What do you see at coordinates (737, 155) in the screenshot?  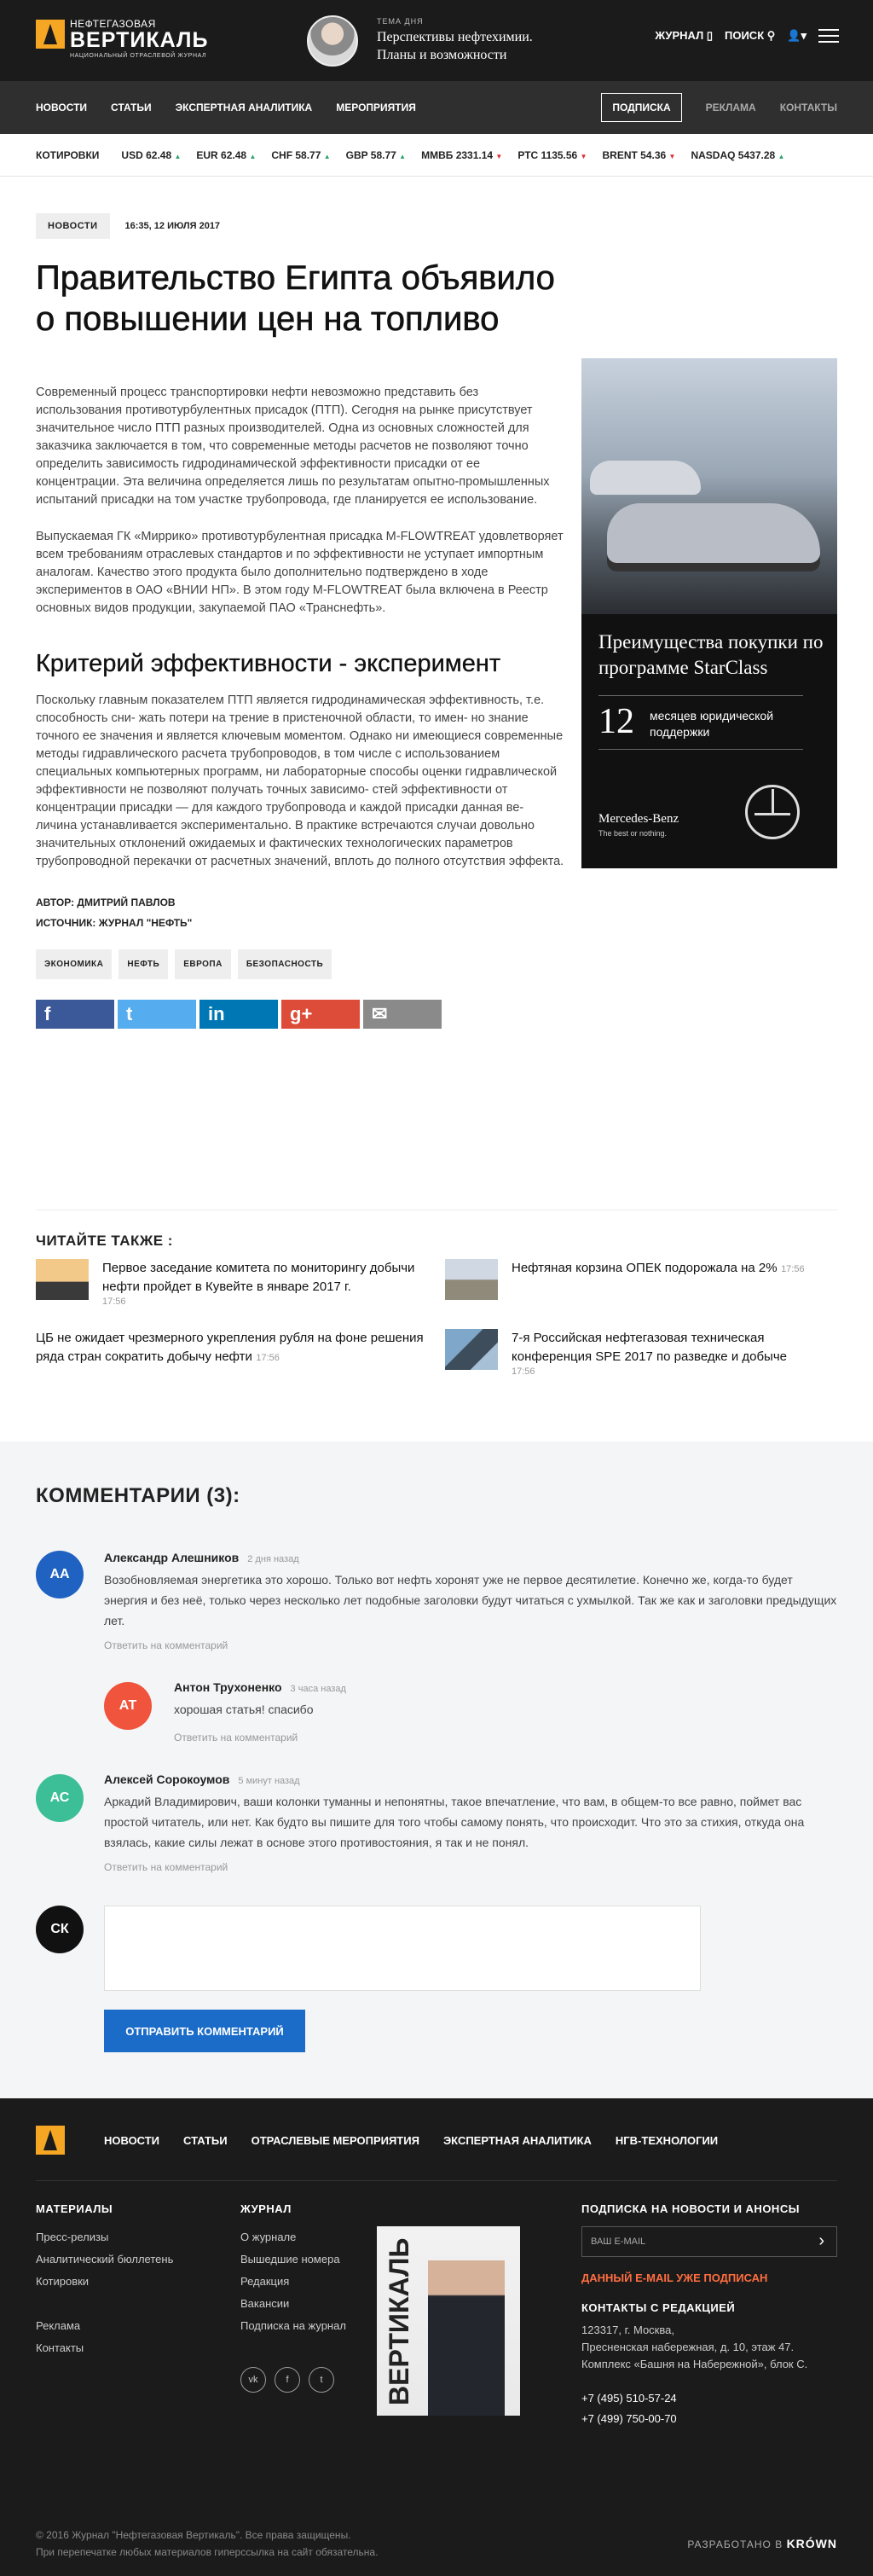 I see `quote-item: NASDAQ 5437.28 ▲` at bounding box center [737, 155].